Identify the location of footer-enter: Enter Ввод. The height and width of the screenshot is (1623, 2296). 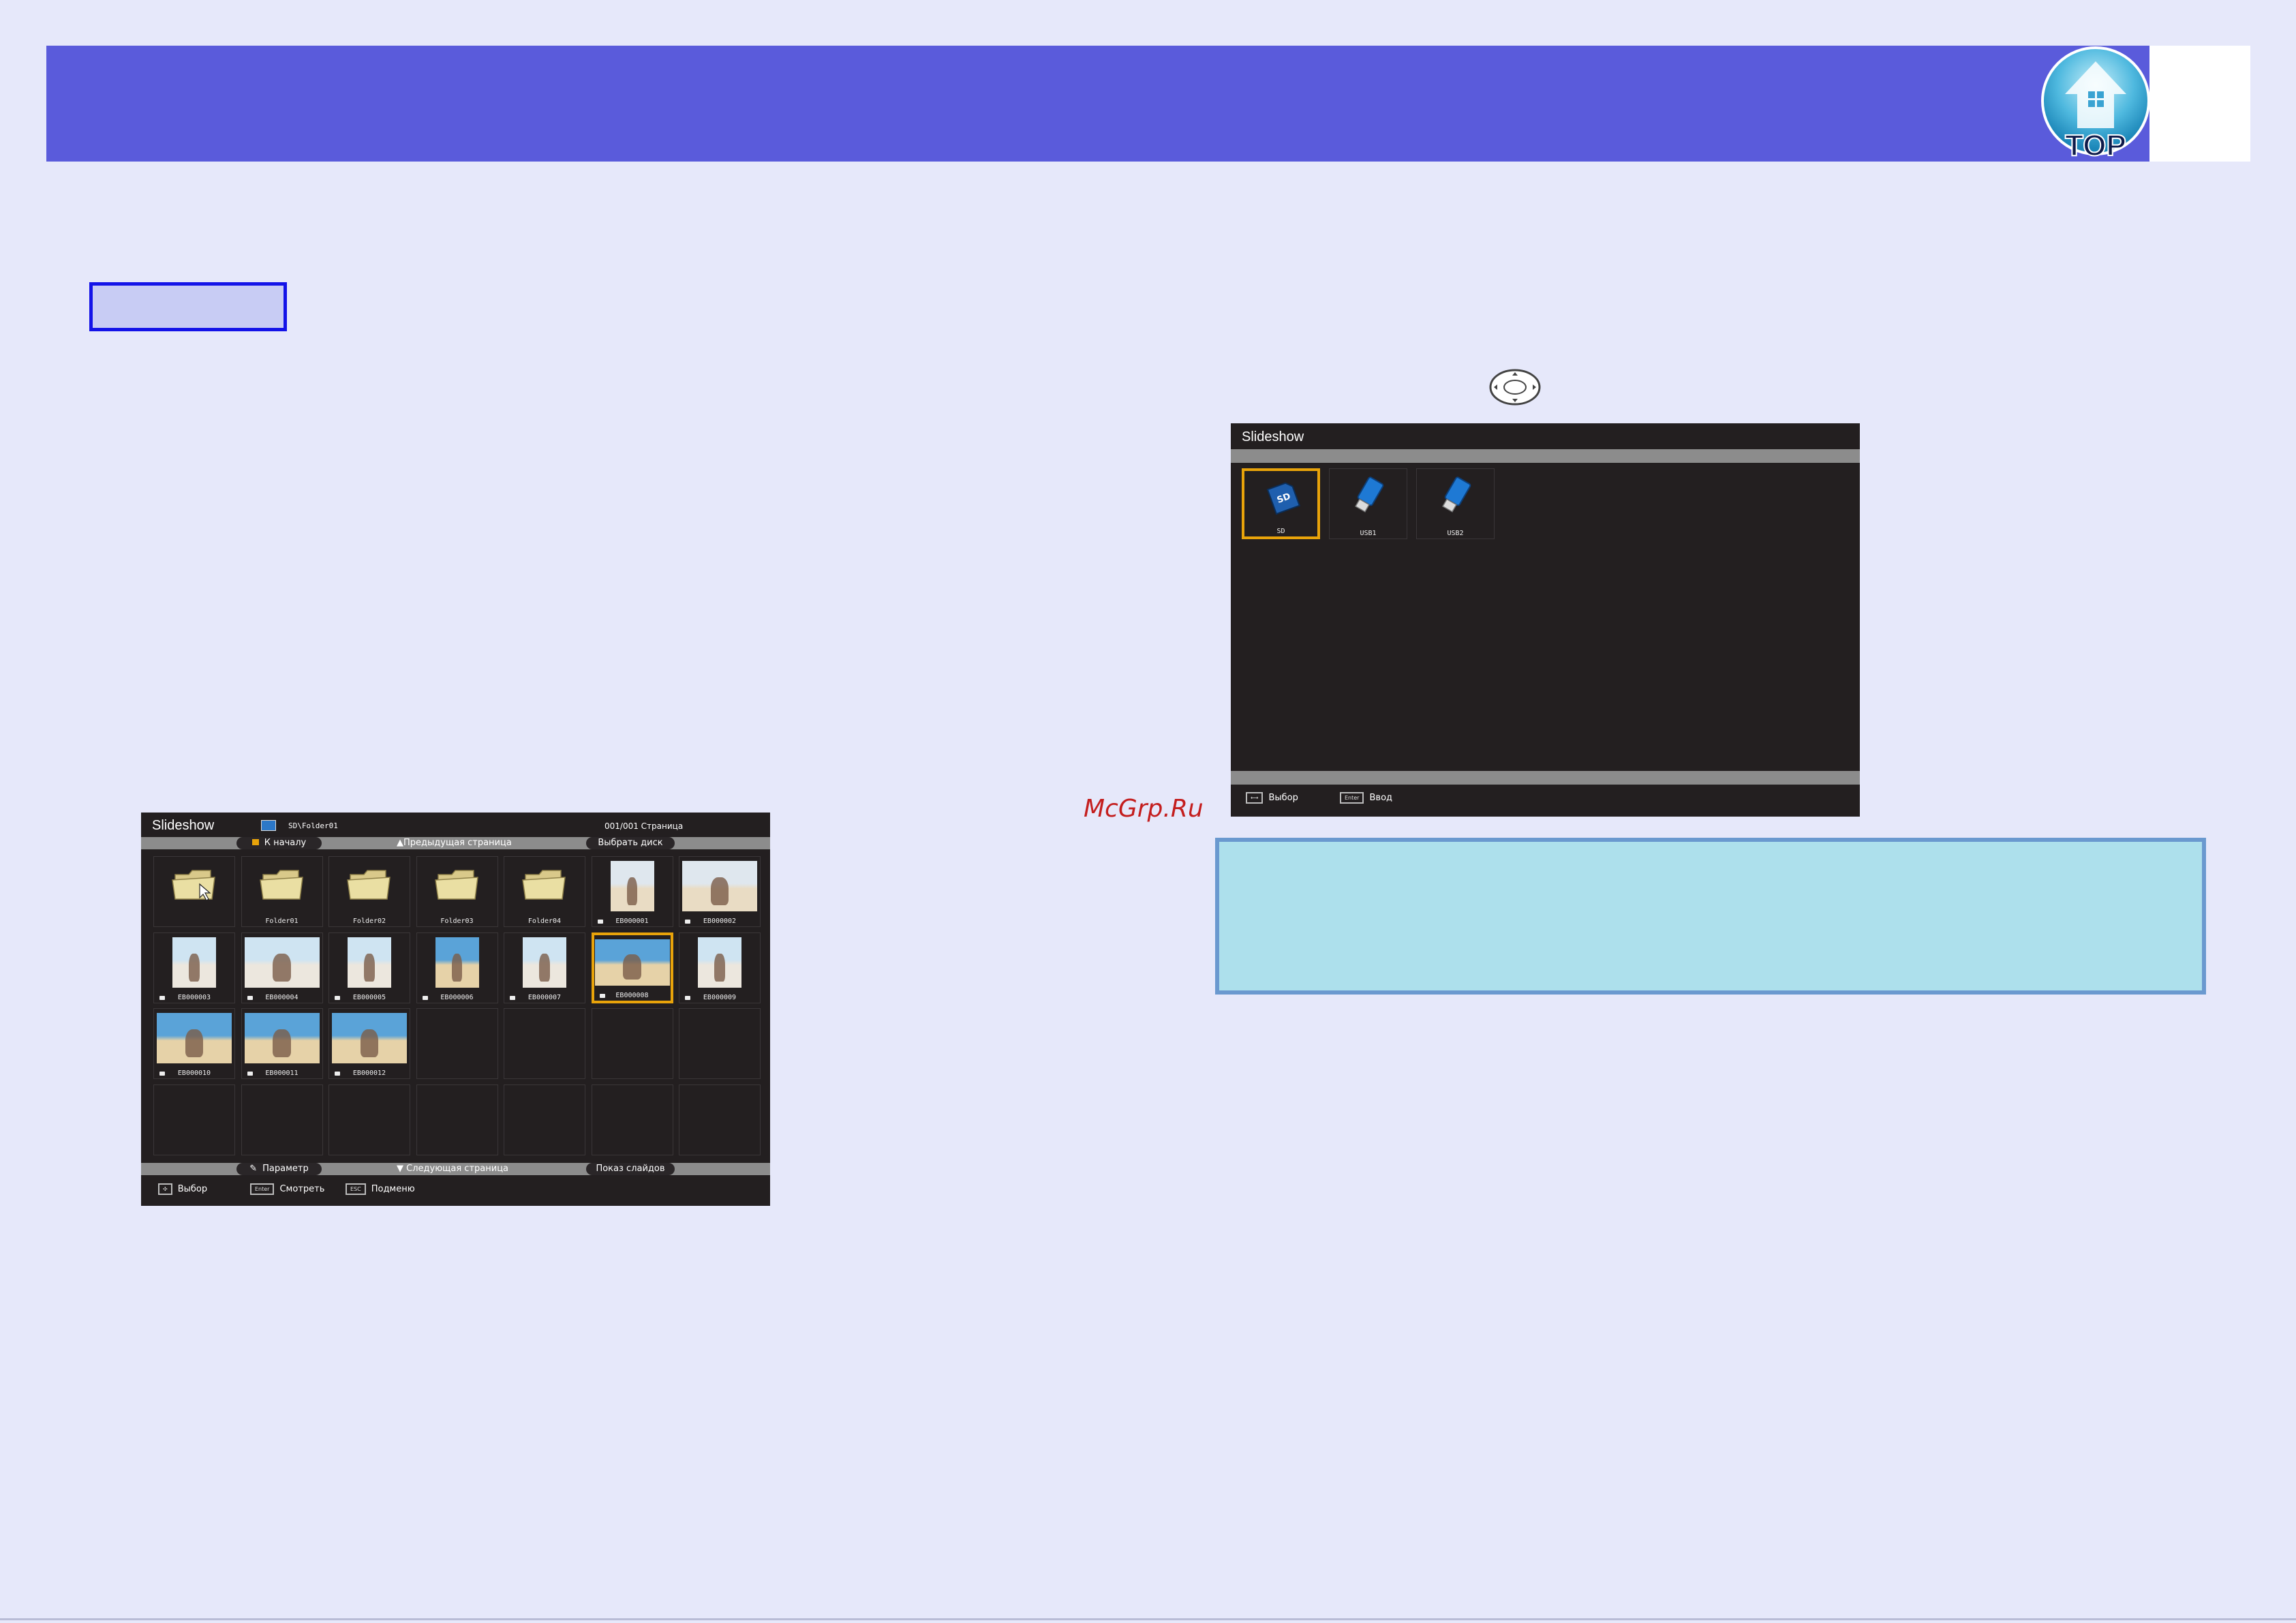
(1366, 798).